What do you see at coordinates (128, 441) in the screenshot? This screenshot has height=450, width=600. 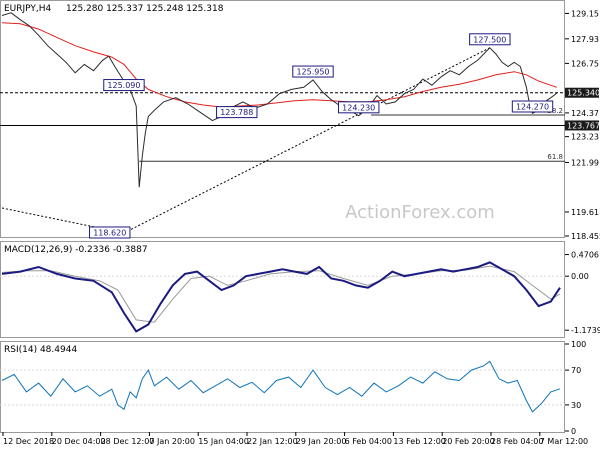 I see `x-axis-tick-label: 28 Dec 12:00` at bounding box center [128, 441].